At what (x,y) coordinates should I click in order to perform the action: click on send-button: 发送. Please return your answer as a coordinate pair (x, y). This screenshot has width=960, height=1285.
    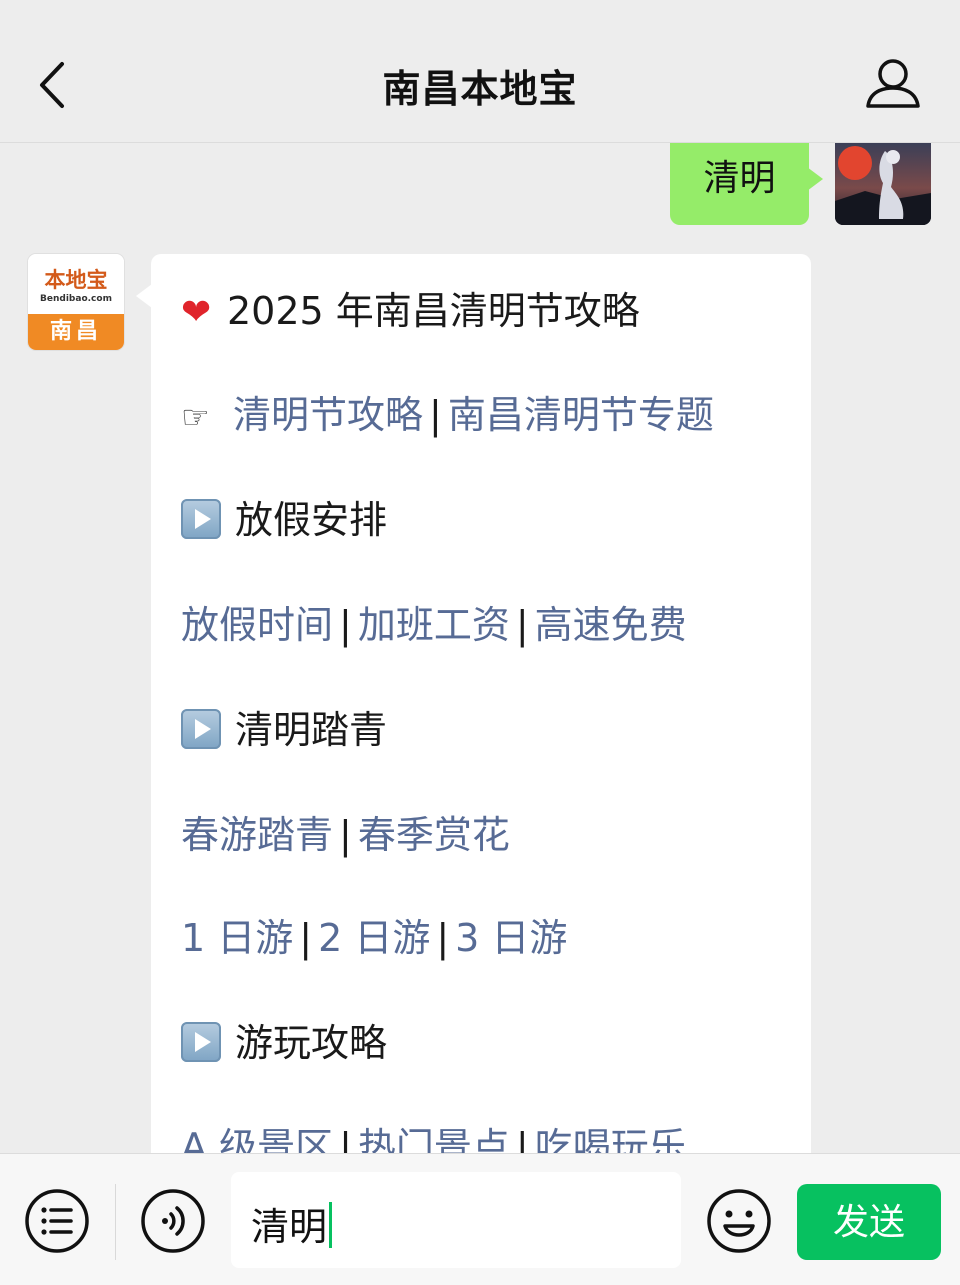
    Looking at the image, I should click on (869, 1222).